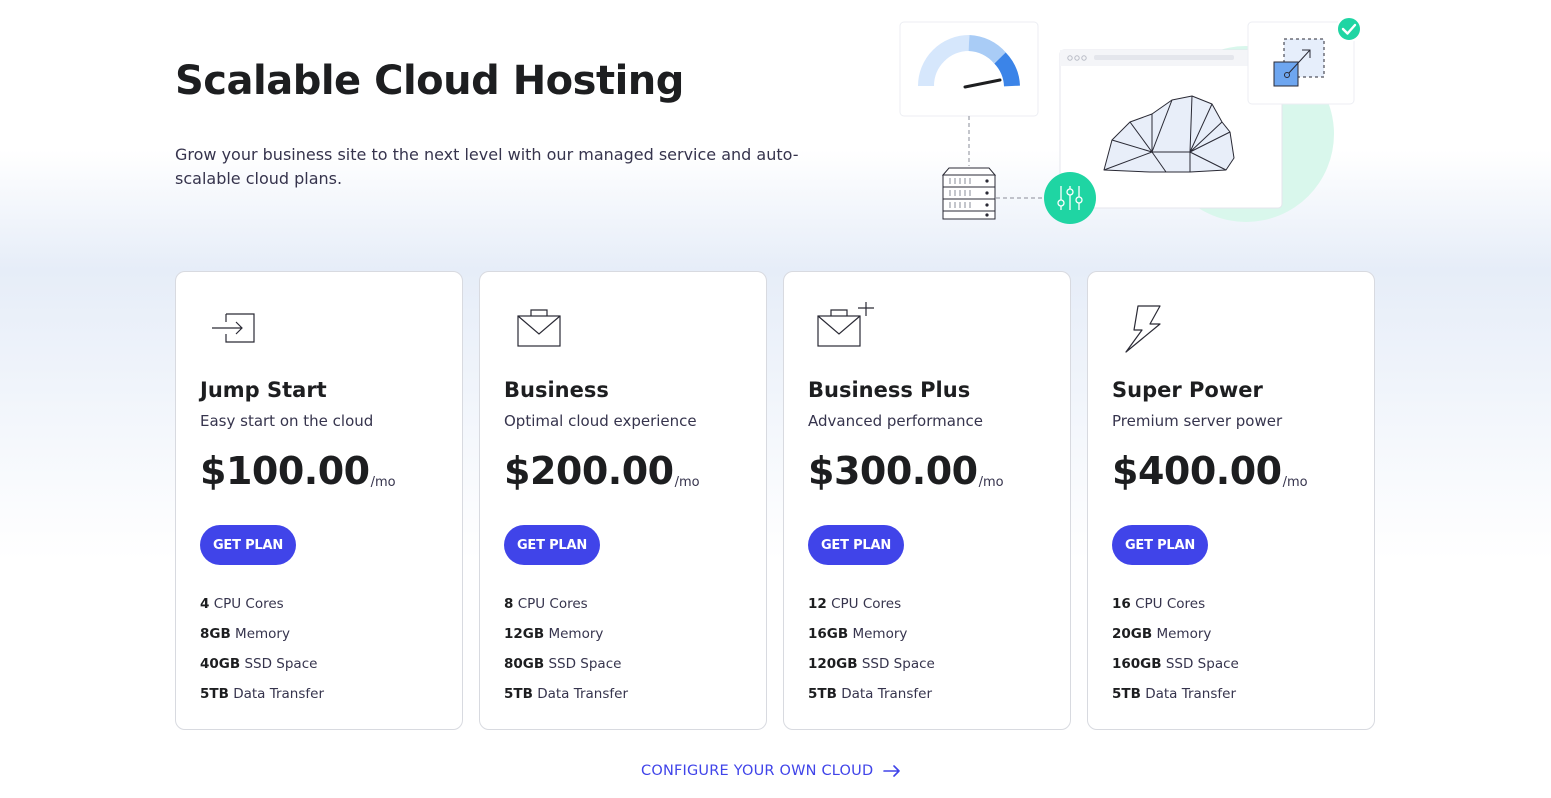 The width and height of the screenshot is (1551, 798). What do you see at coordinates (589, 471) in the screenshot?
I see `plan-price: $200.00` at bounding box center [589, 471].